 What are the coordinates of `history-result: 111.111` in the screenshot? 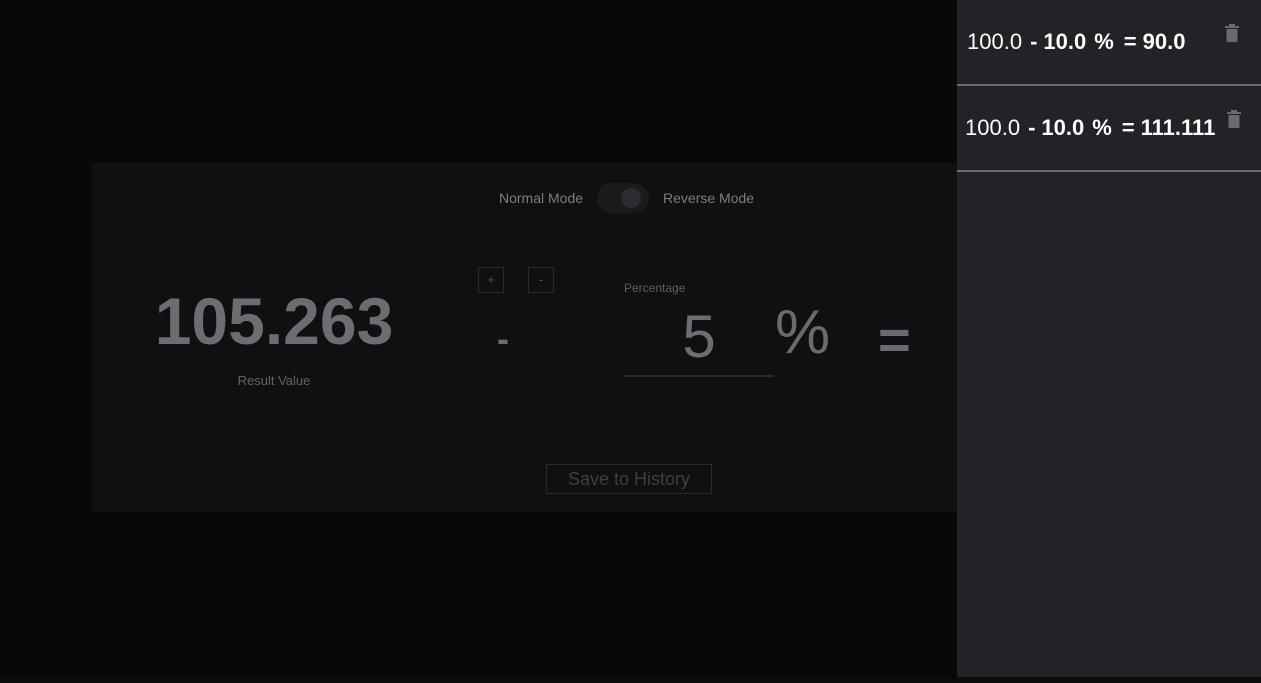 It's located at (1178, 127).